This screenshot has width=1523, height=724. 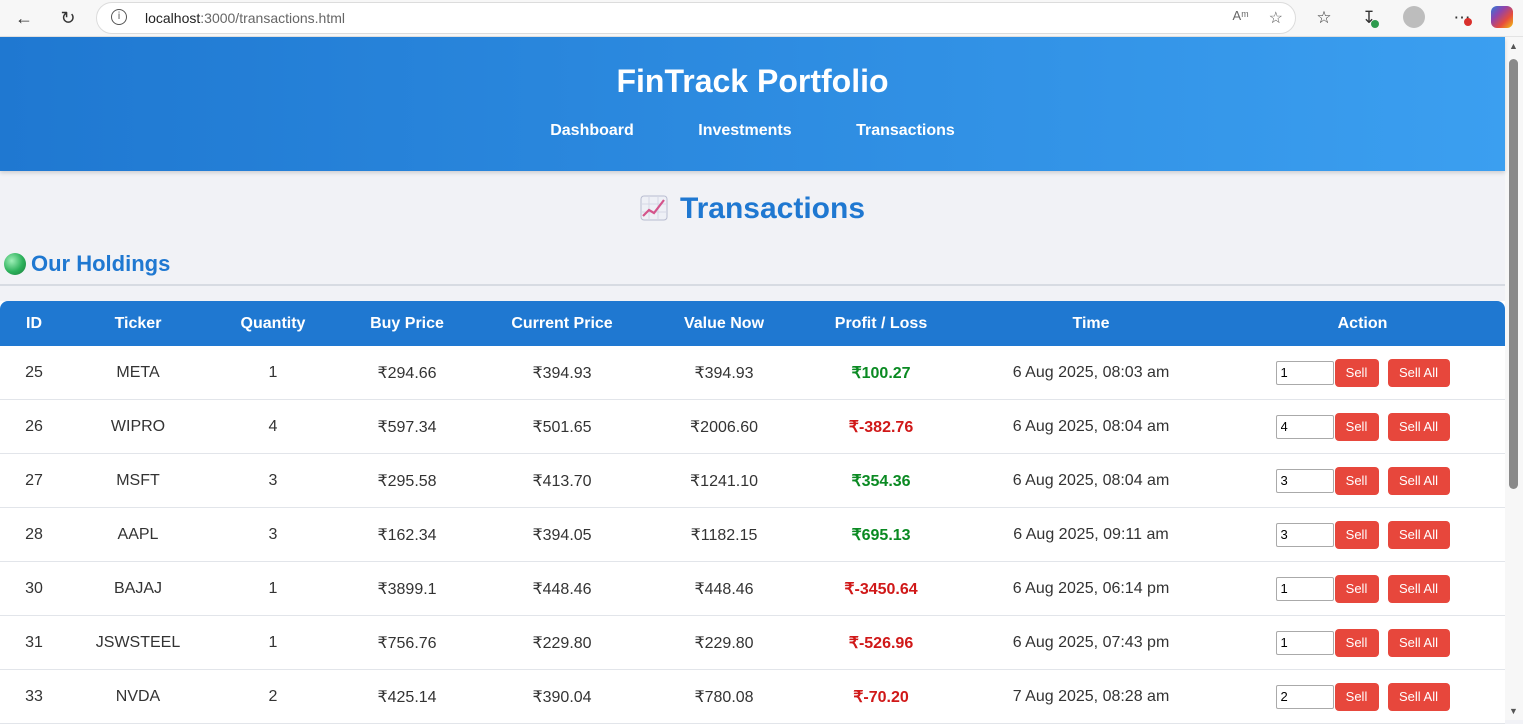 I want to click on holdings-heading: Our Holdings, so click(x=87, y=264).